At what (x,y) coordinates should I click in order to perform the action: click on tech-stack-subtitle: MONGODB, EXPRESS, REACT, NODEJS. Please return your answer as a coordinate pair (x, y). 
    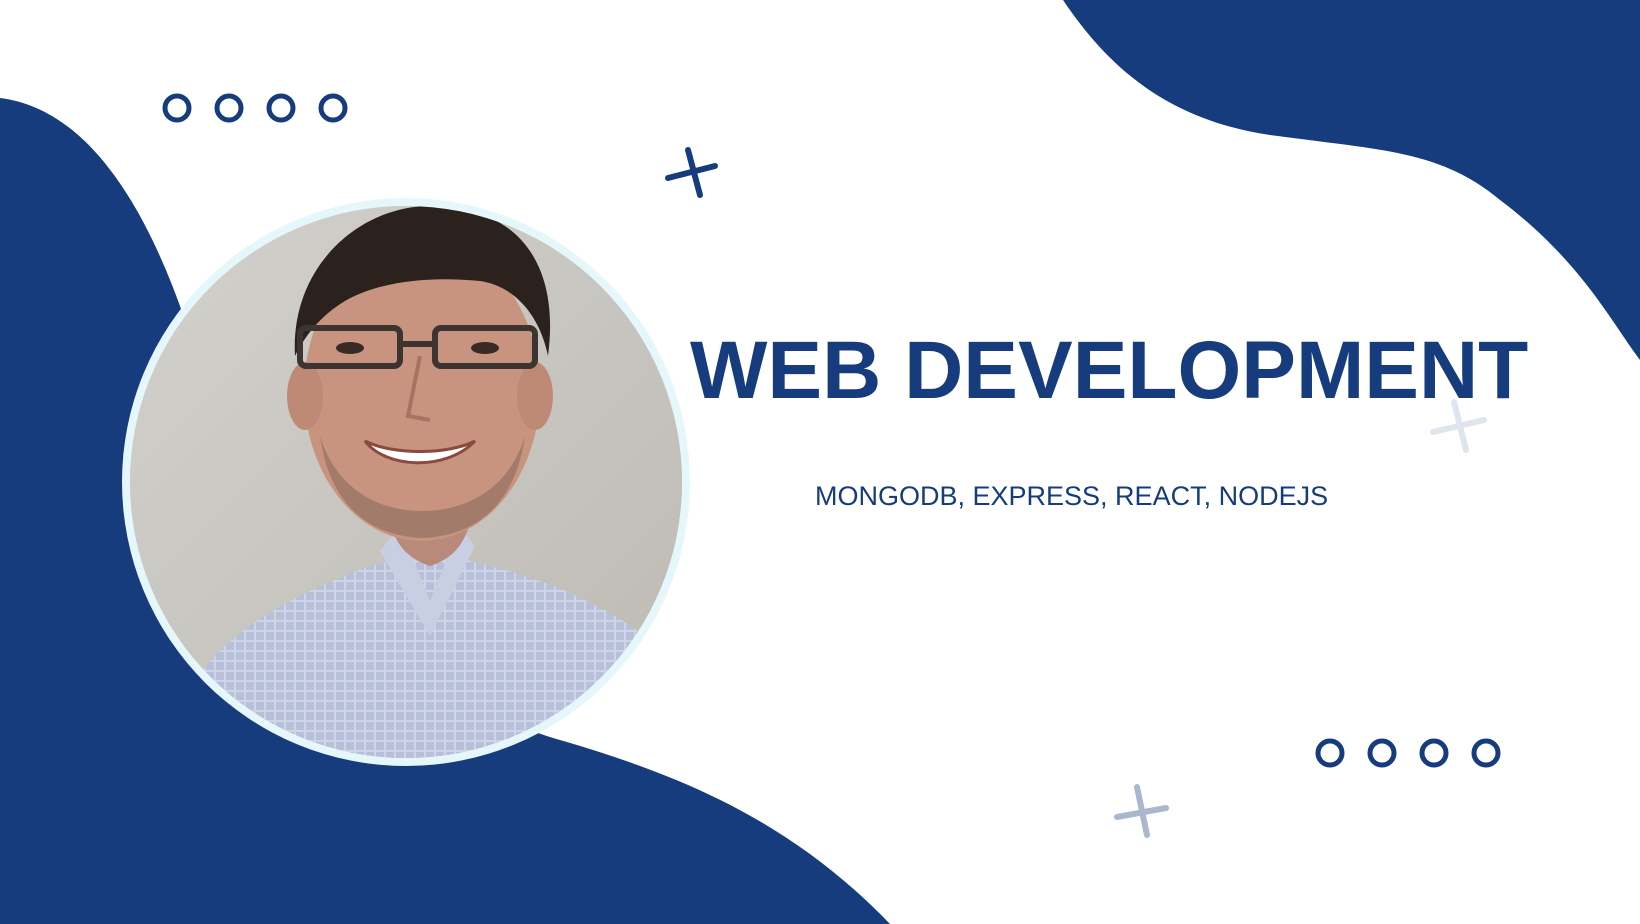
    Looking at the image, I should click on (1072, 496).